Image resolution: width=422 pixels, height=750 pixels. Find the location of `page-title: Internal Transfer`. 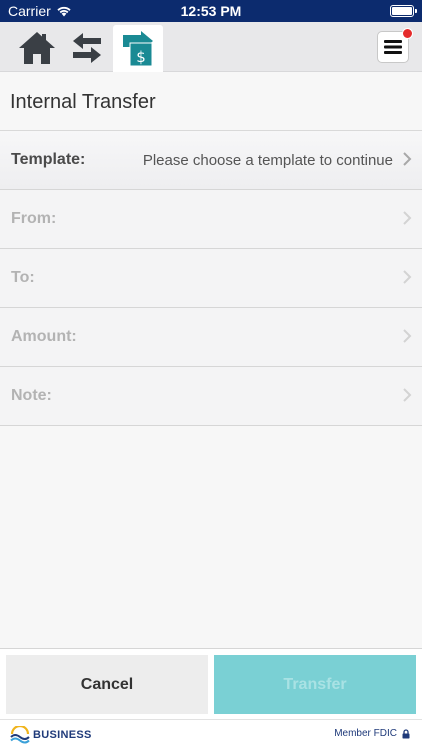

page-title: Internal Transfer is located at coordinates (83, 102).